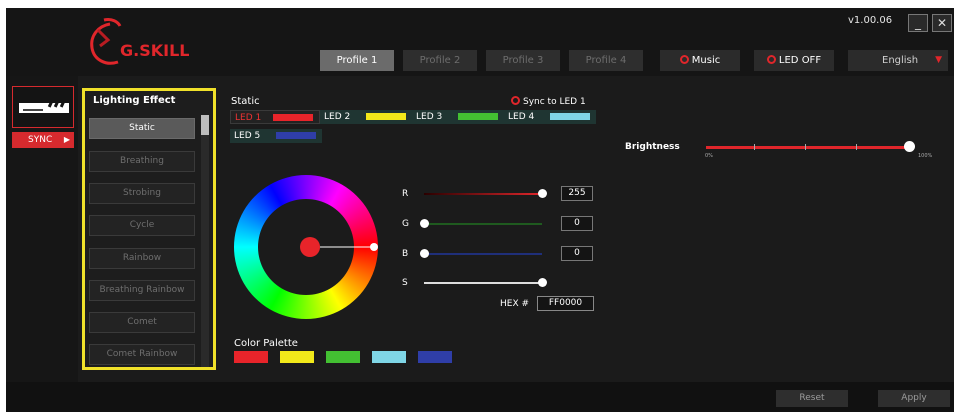 This screenshot has width=960, height=418. Describe the element at coordinates (812, 398) in the screenshot. I see `reset-button: Reset` at that location.